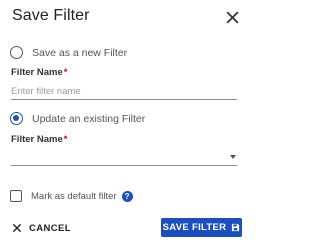 This screenshot has height=245, width=320. I want to click on new-filter-name-label: Filter Name*, so click(39, 72).